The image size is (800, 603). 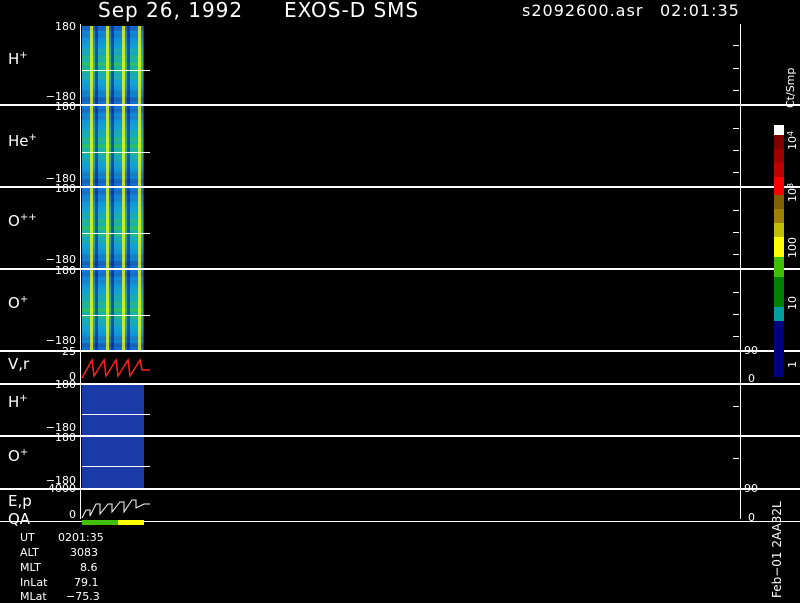 I want to click on y-tick-label: 0, so click(x=72, y=514).